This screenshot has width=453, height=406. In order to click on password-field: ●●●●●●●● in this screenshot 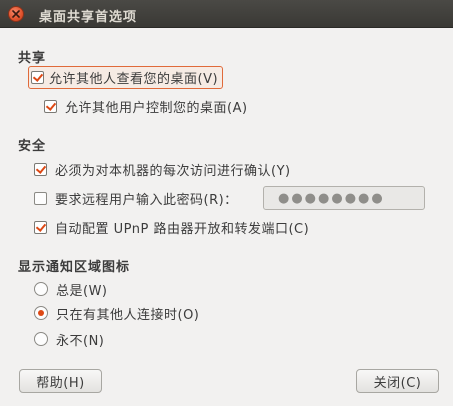, I will do `click(344, 198)`.